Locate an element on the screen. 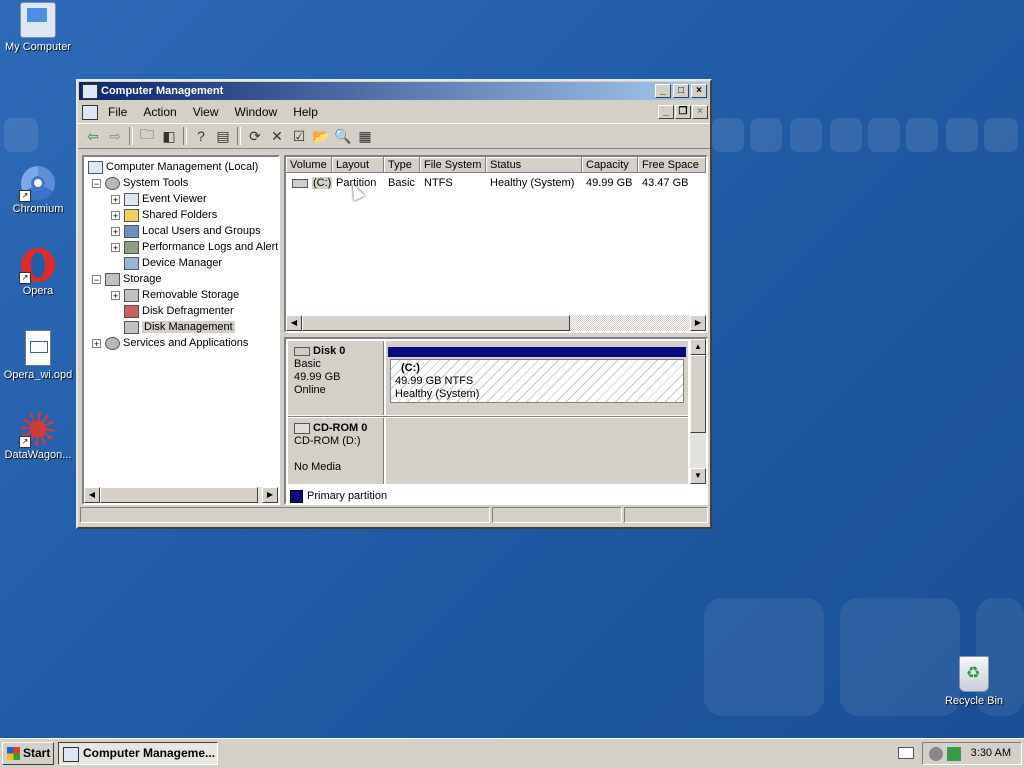 Image resolution: width=1024 pixels, height=768 pixels. tree-item-storage: − Storage is located at coordinates (127, 279).